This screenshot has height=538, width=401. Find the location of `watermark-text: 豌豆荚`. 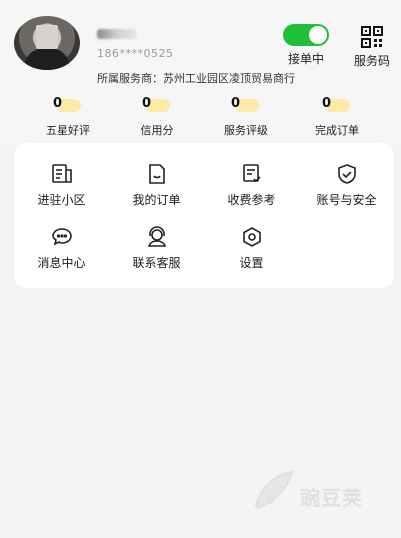

watermark-text: 豌豆荚 is located at coordinates (331, 498).